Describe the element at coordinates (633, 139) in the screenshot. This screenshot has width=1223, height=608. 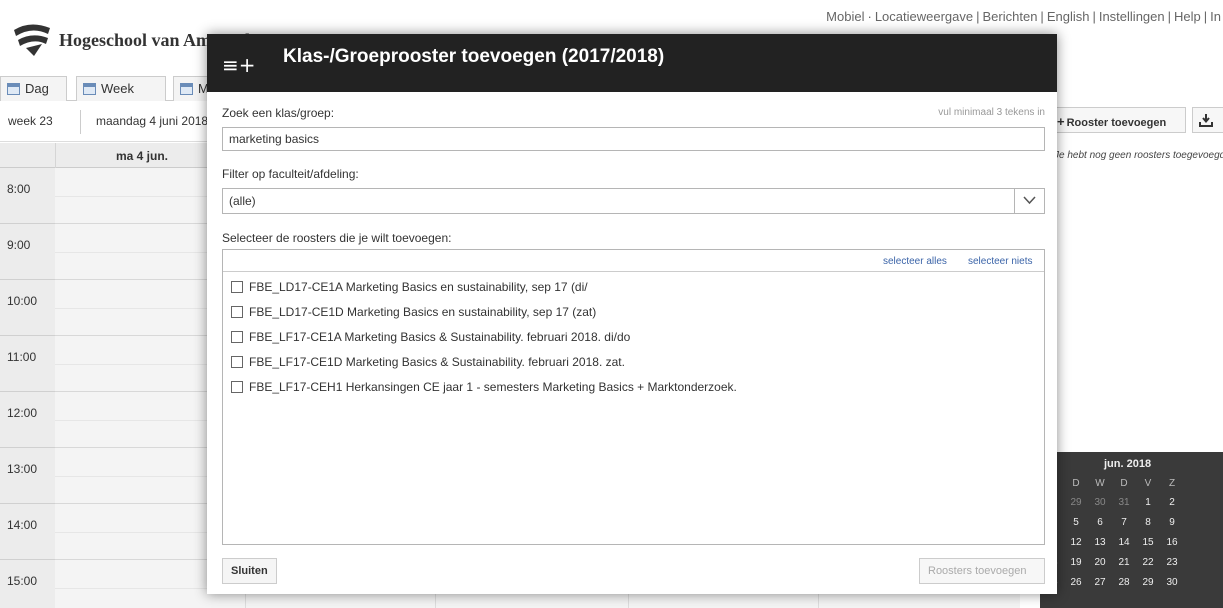
I see `search-input` at that location.